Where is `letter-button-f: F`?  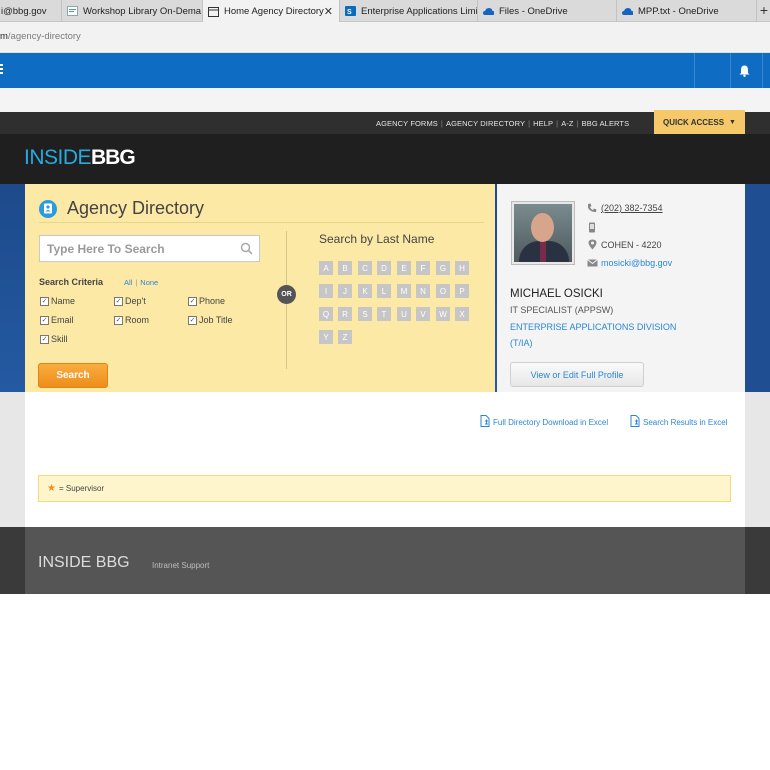 letter-button-f: F is located at coordinates (423, 268).